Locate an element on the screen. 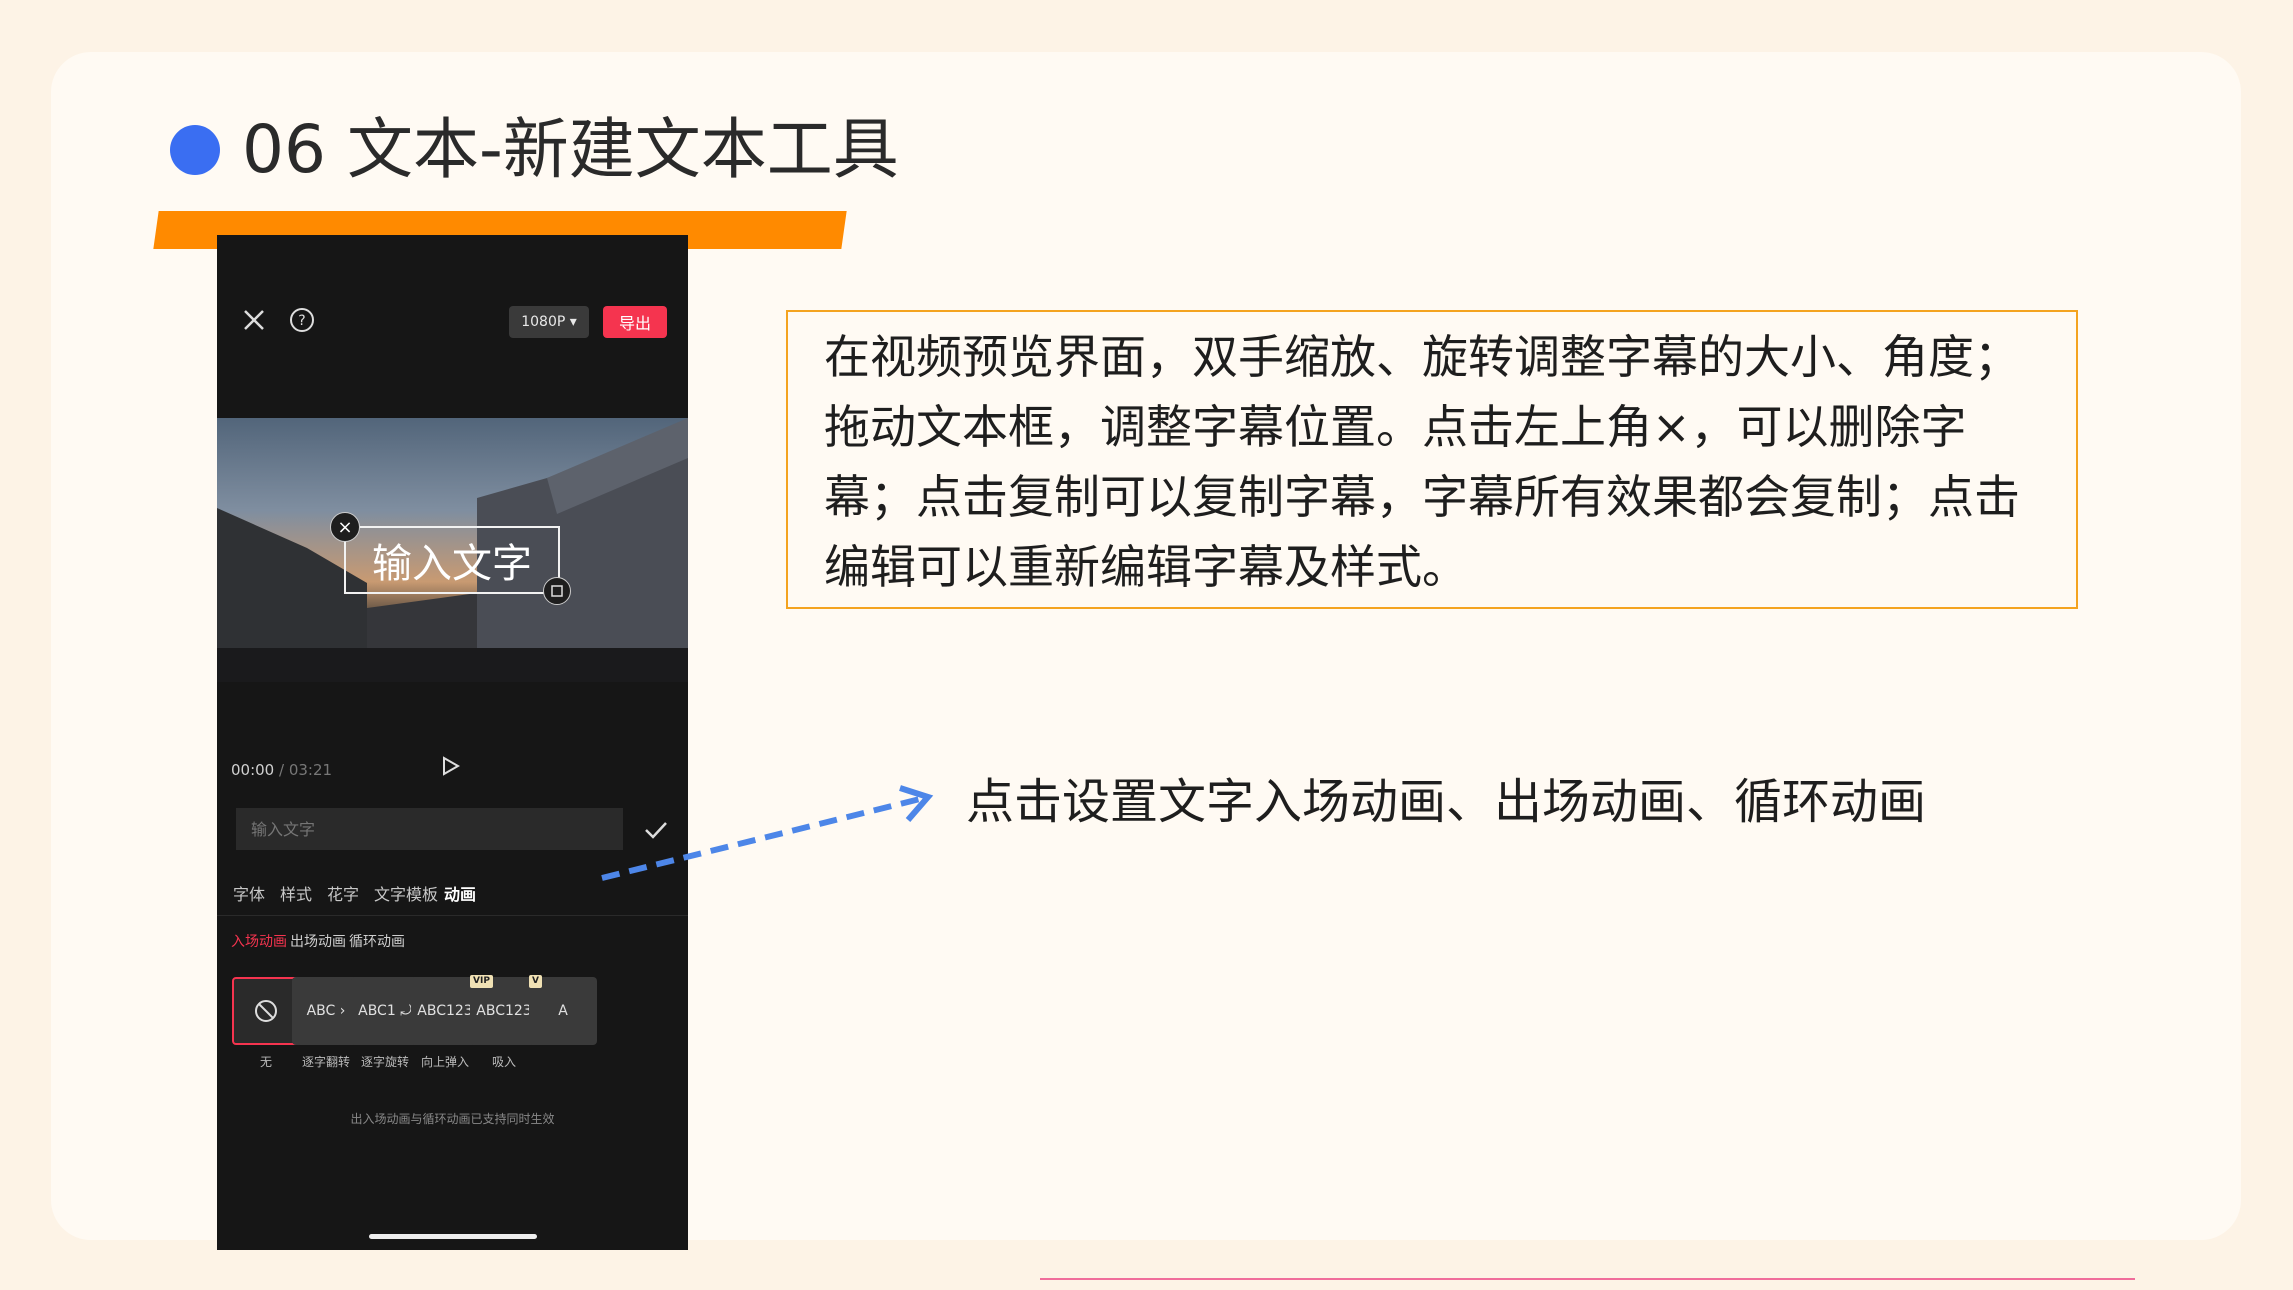 The image size is (2293, 1290). video-preview: 输入文字 × is located at coordinates (452, 550).